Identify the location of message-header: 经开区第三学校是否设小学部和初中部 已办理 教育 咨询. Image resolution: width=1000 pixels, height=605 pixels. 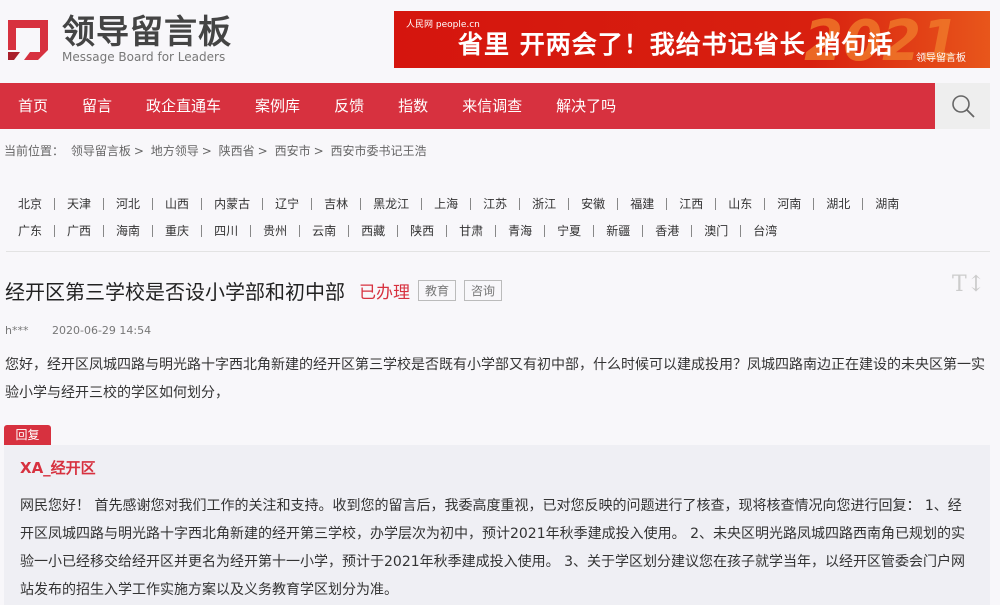
(254, 290).